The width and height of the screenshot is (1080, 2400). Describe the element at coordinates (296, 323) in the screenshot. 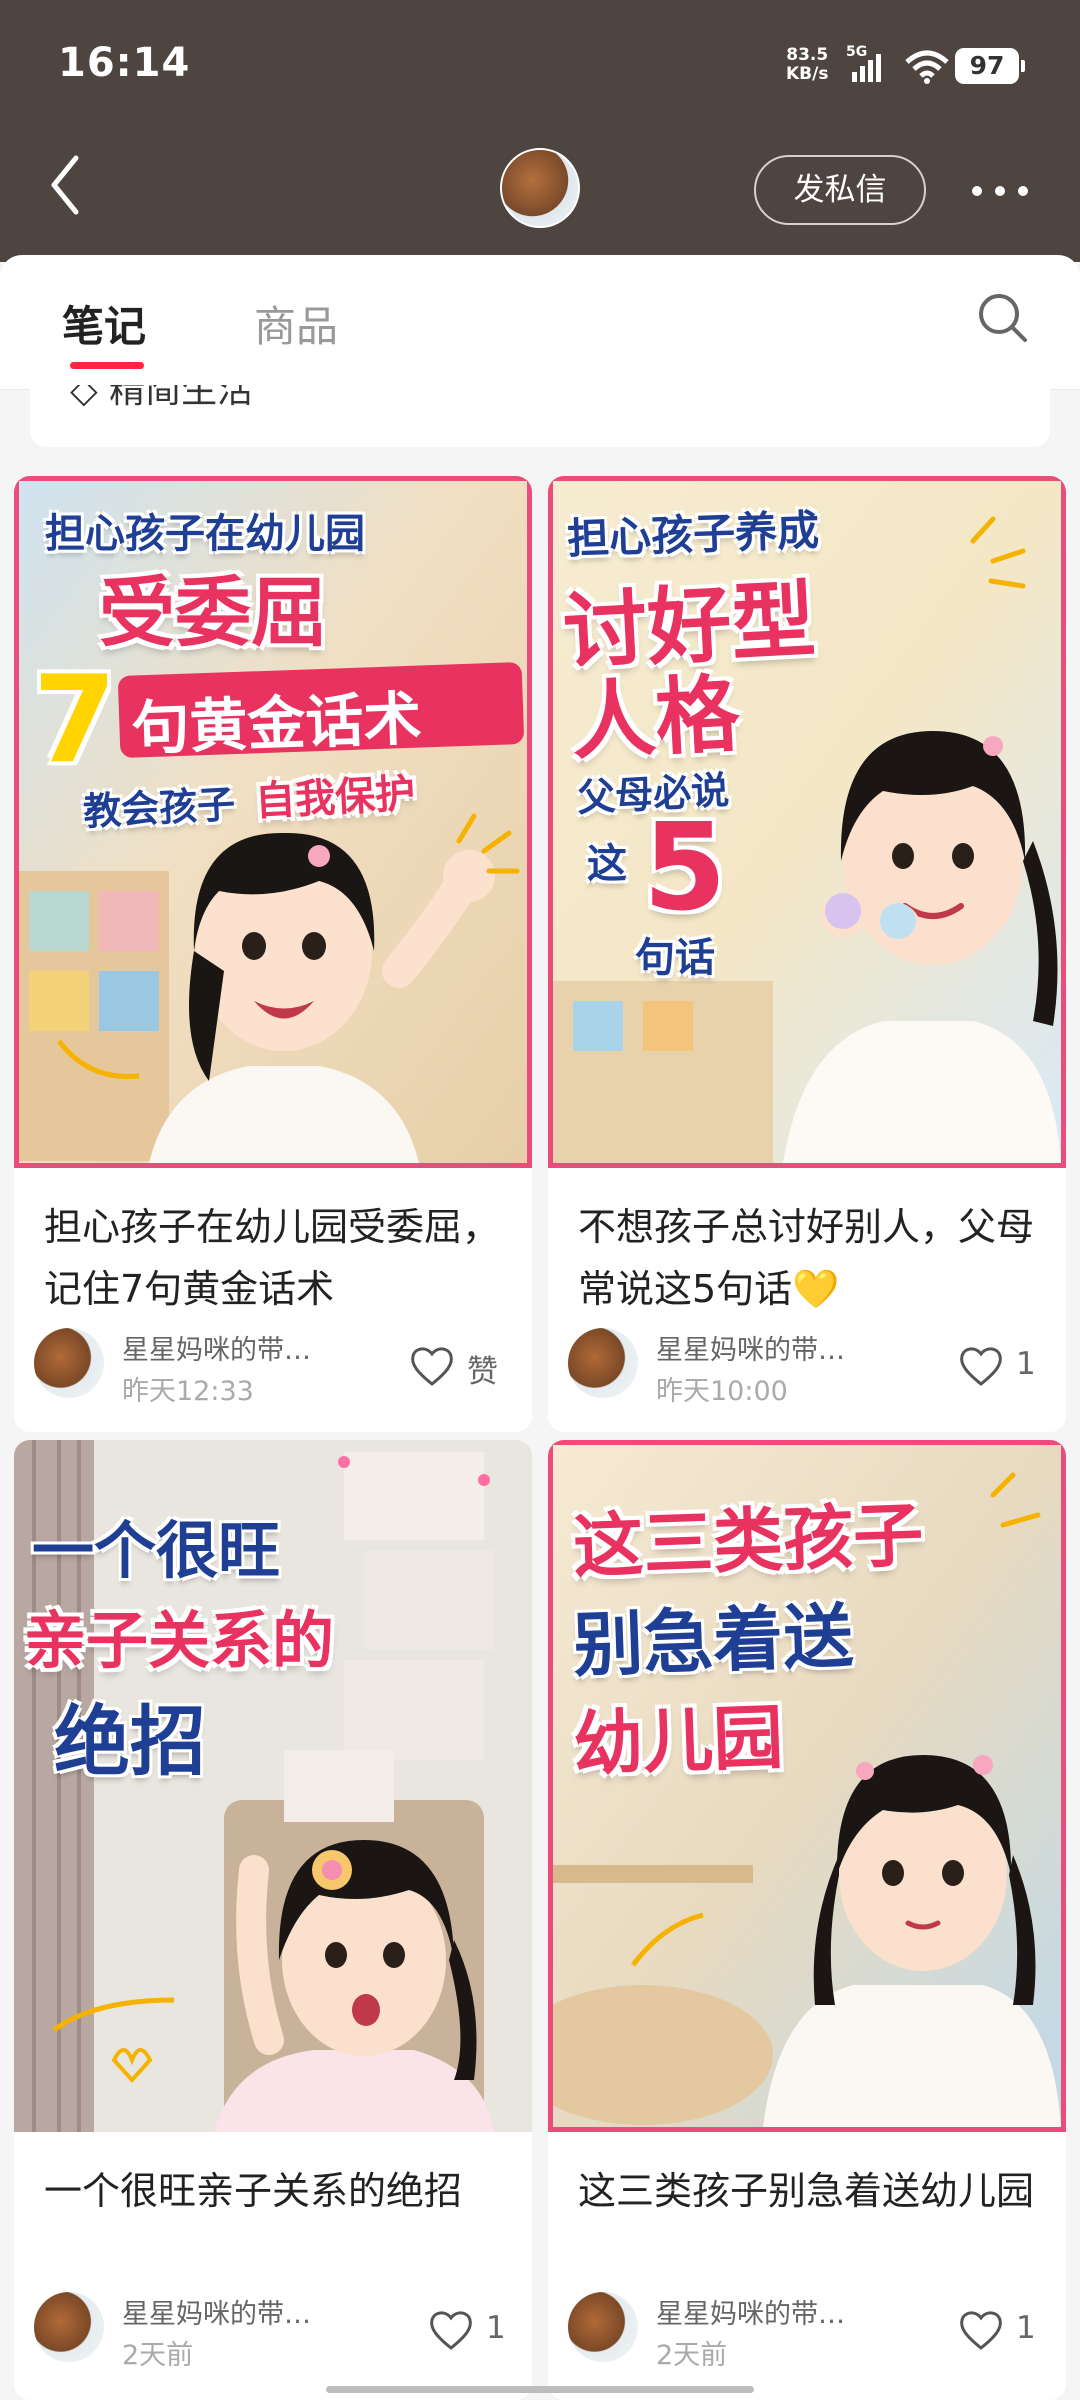

I see `tab-goods: 商品` at that location.